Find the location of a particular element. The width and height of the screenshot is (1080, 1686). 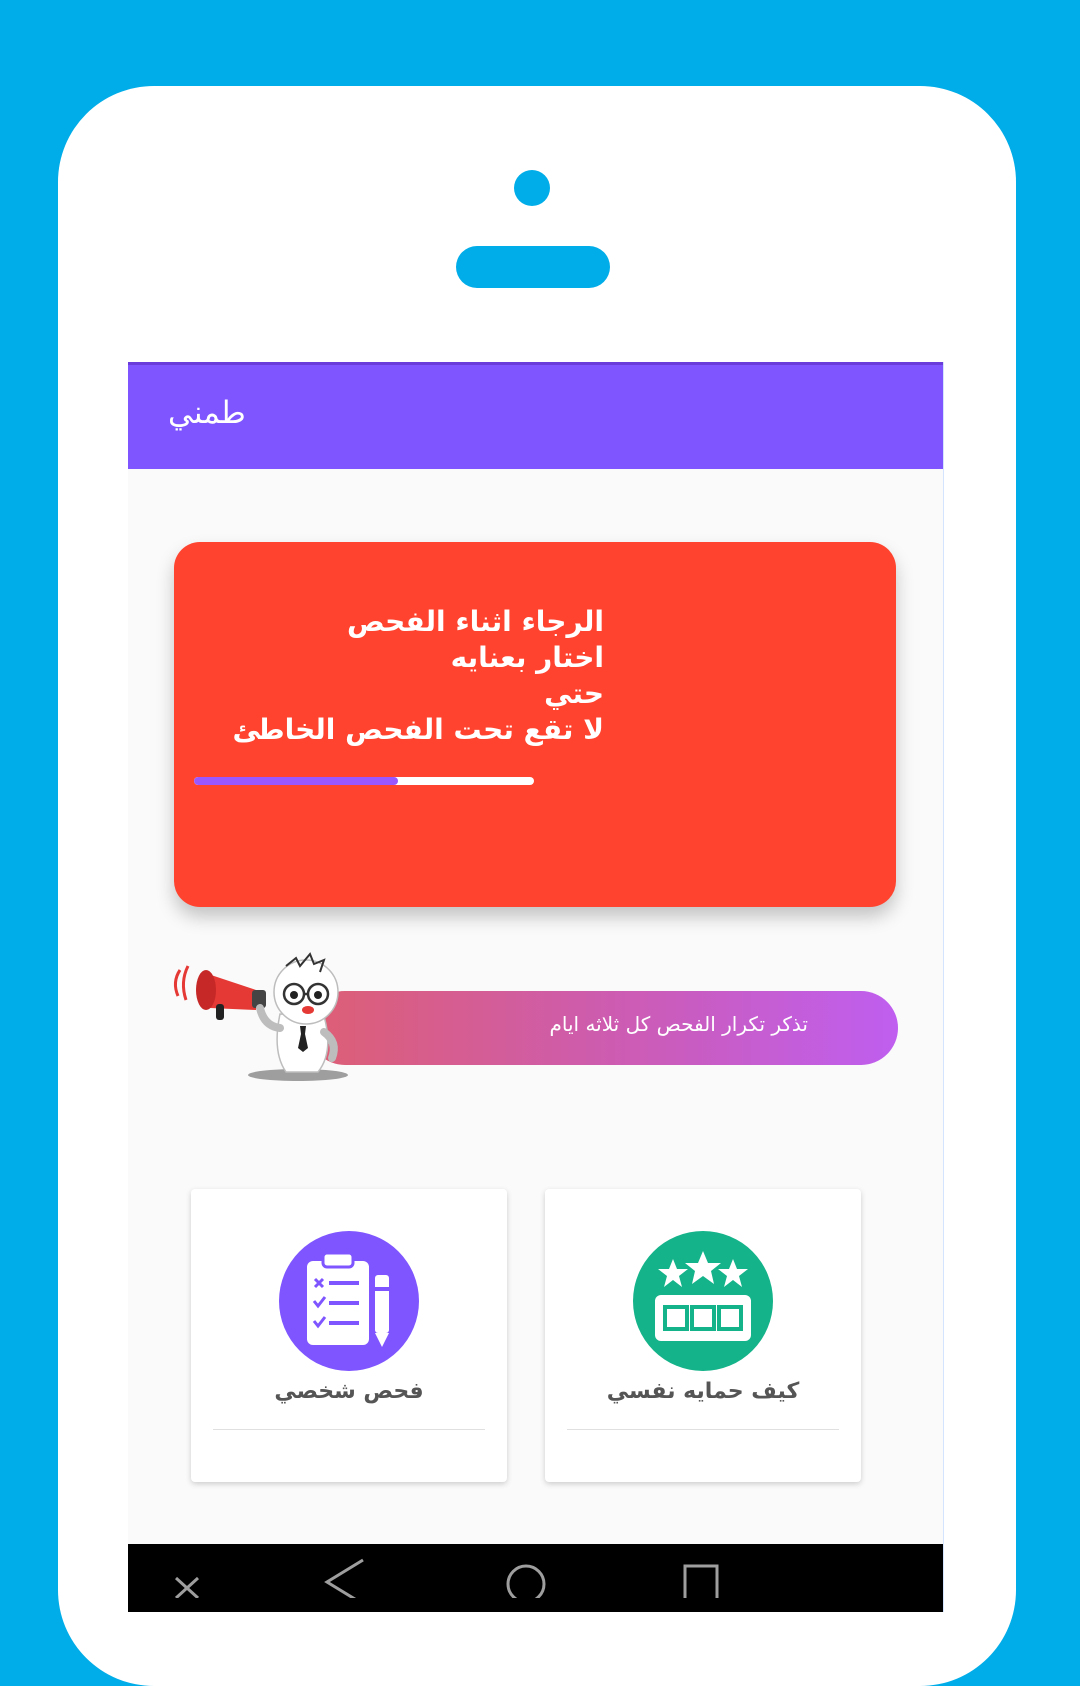

progress-fill is located at coordinates (296, 781).